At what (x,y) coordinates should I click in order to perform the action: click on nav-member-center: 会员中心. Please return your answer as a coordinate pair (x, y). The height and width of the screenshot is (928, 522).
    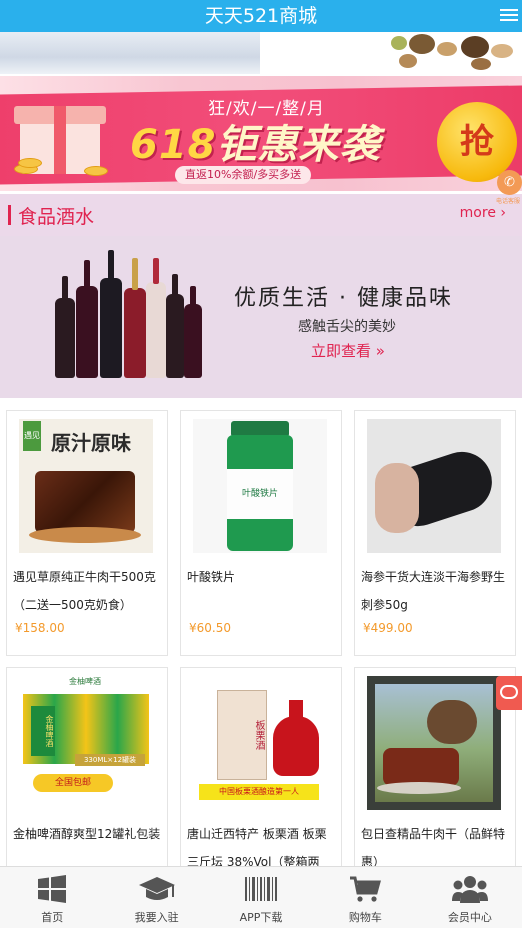
    Looking at the image, I should click on (470, 897).